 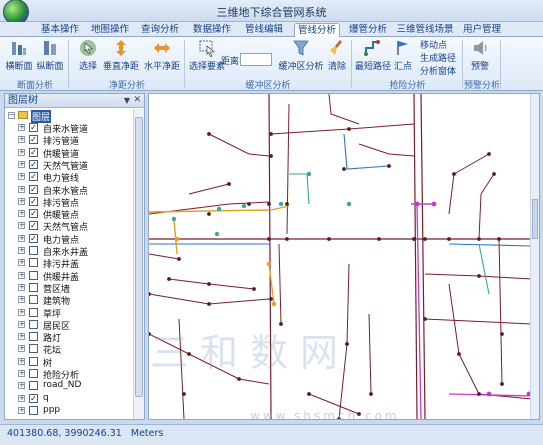 What do you see at coordinates (138, 264) in the screenshot?
I see `layer-tree-scrollbar` at bounding box center [138, 264].